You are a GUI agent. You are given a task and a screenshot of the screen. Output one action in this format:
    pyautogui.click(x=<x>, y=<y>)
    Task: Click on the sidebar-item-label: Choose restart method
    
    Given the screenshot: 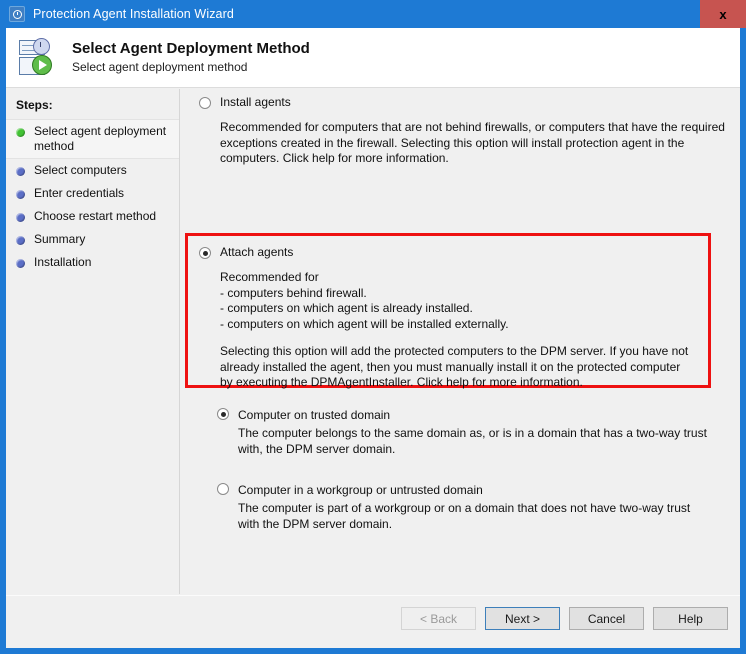 What is the action you would take?
    pyautogui.click(x=95, y=216)
    